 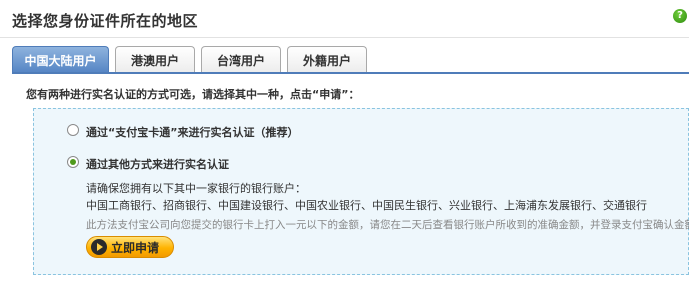 What do you see at coordinates (73, 130) in the screenshot?
I see `option-alipay-card-radio` at bounding box center [73, 130].